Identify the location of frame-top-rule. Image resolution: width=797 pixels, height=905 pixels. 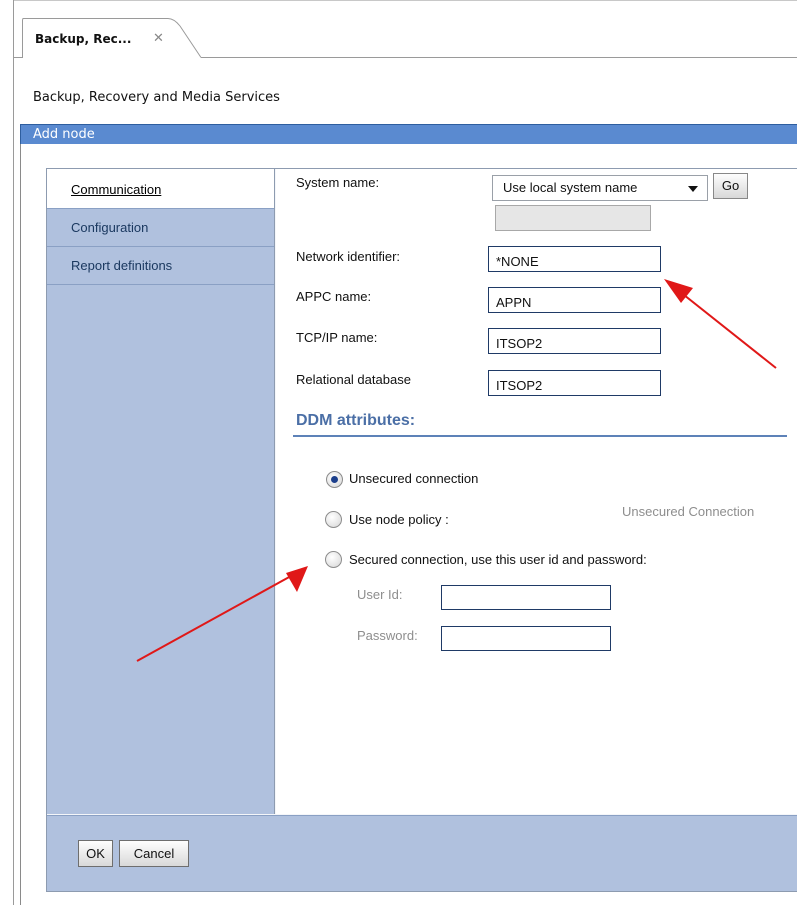
(405, 0).